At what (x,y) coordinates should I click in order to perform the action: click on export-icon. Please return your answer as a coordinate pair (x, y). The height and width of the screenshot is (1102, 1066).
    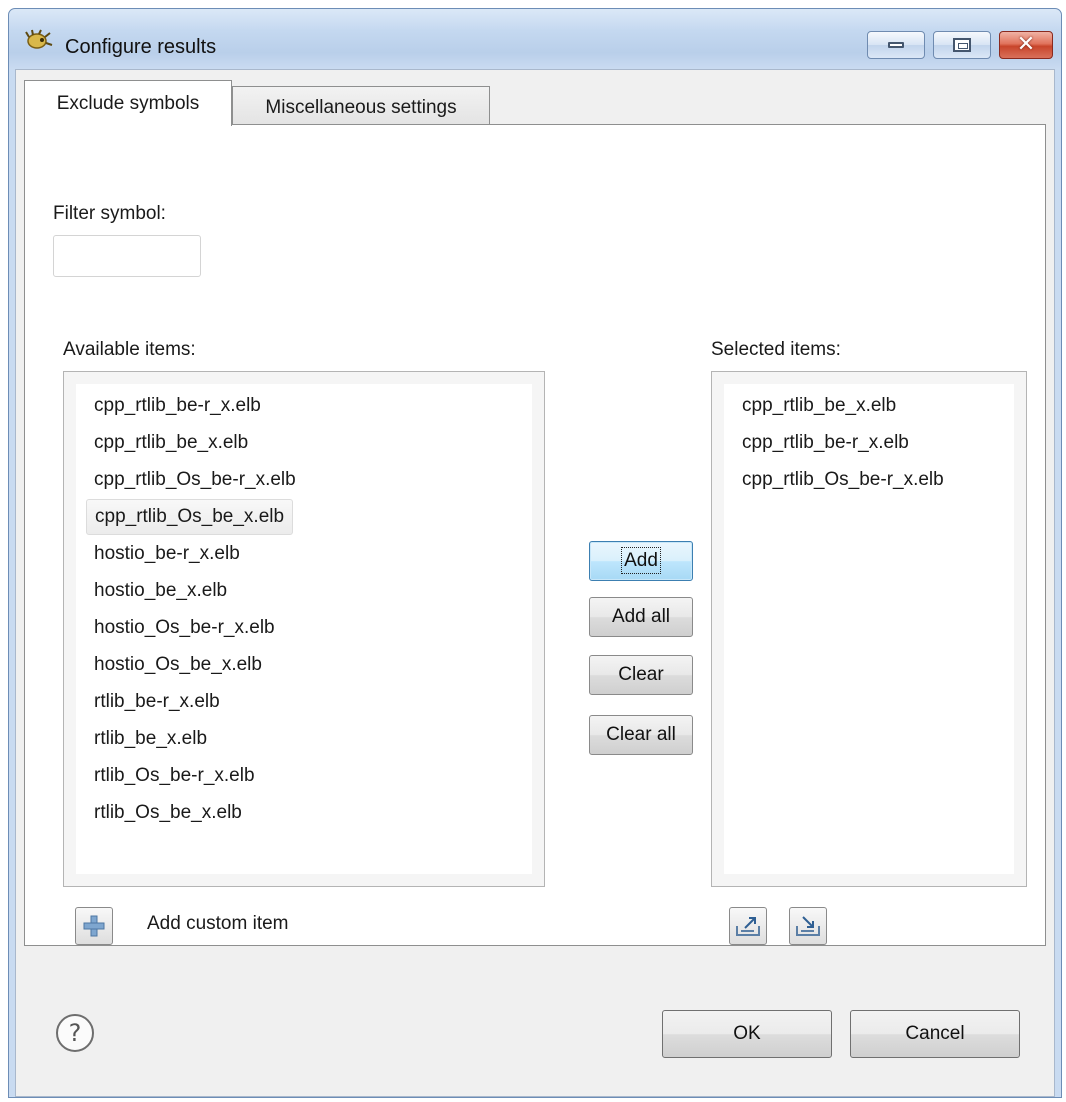
    Looking at the image, I should click on (748, 926).